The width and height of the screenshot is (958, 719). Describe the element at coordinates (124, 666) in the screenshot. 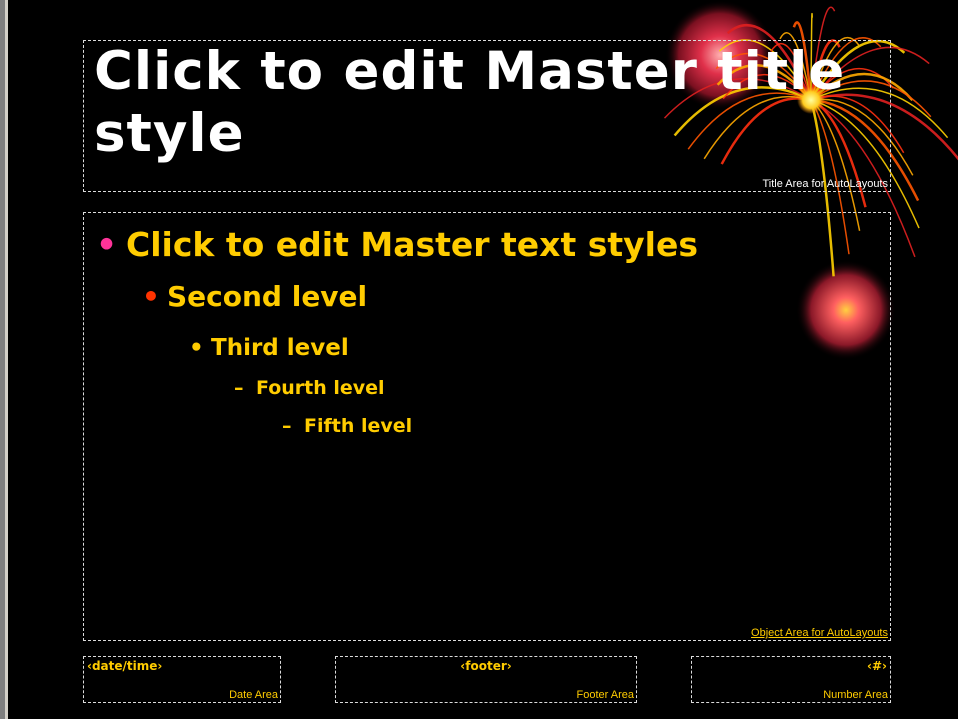

I see `date-field: ‹date/time›` at that location.